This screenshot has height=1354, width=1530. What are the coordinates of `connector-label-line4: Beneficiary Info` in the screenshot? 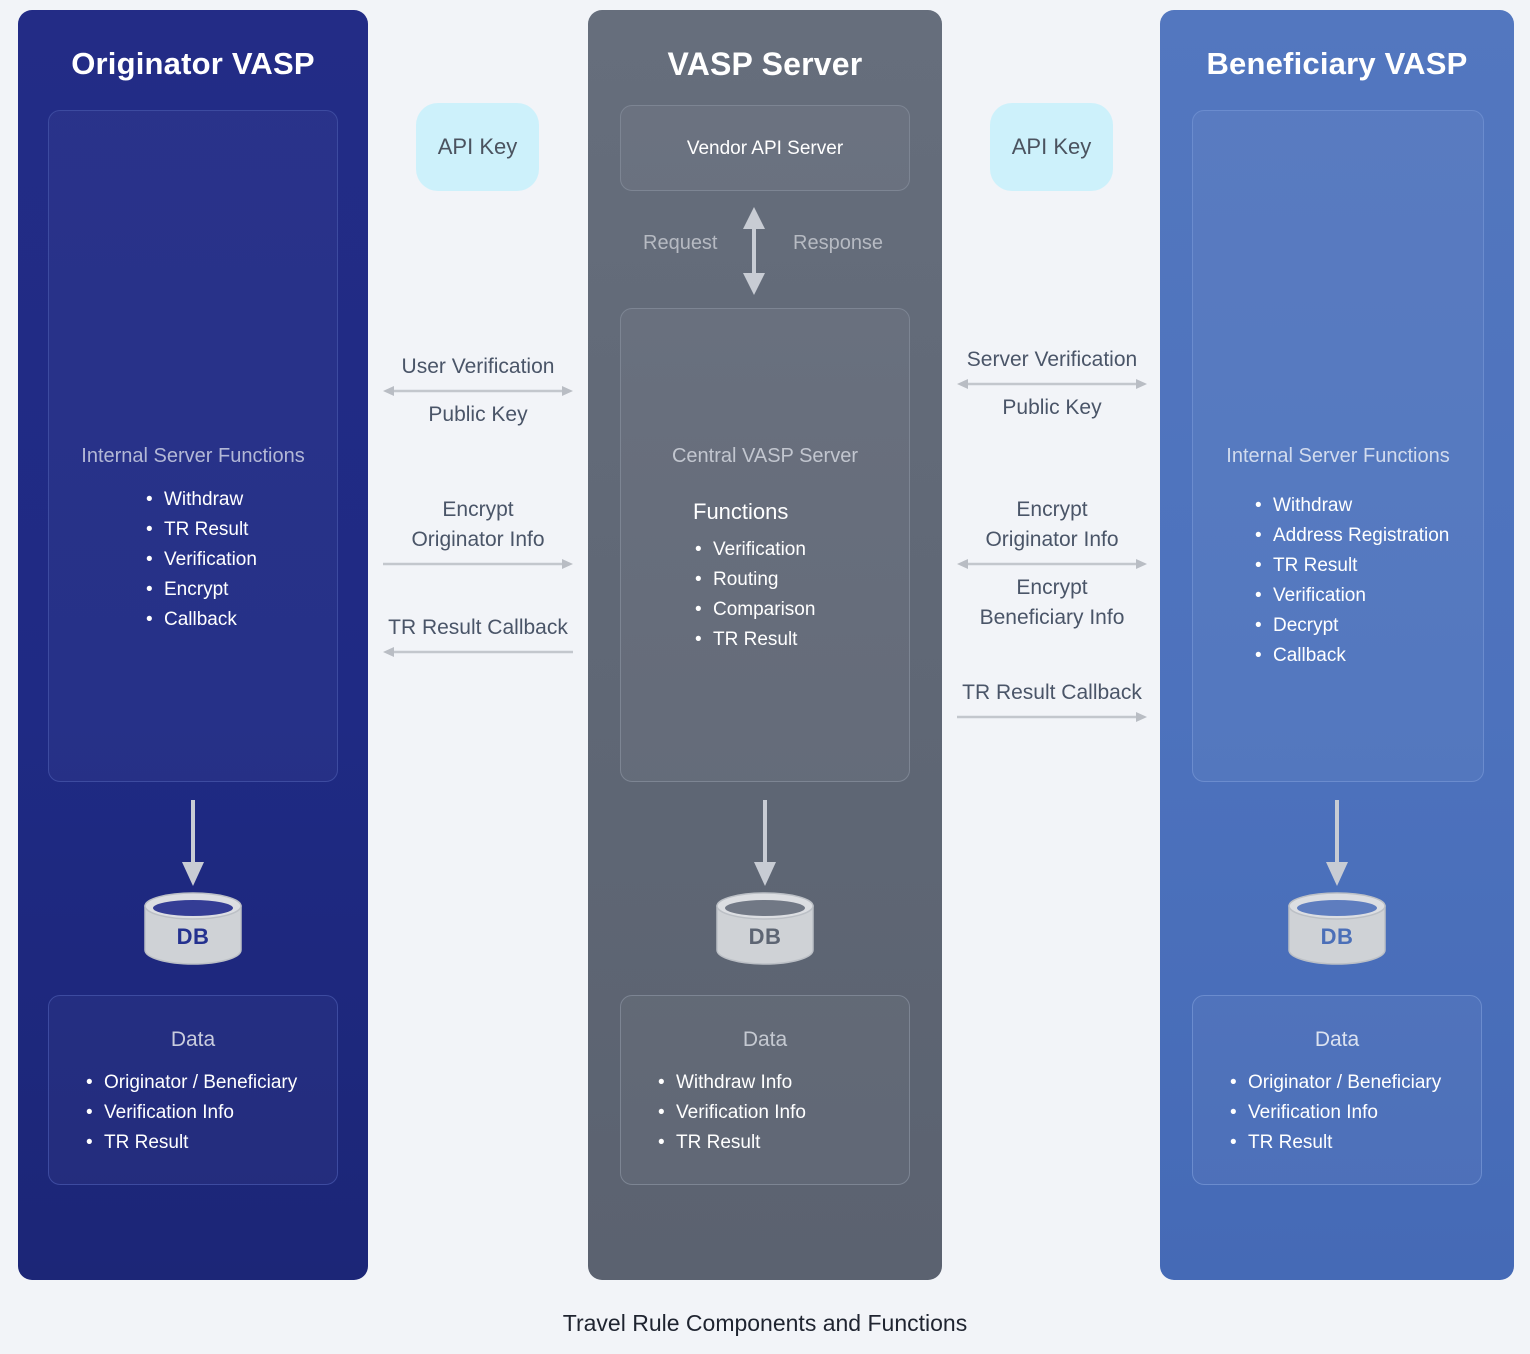 It's located at (1052, 617).